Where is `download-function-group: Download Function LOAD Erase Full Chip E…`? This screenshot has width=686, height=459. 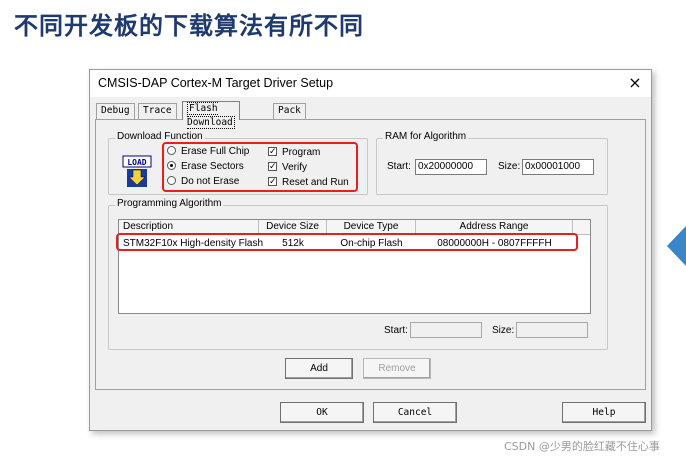 download-function-group: Download Function LOAD Erase Full Chip E… is located at coordinates (238, 163).